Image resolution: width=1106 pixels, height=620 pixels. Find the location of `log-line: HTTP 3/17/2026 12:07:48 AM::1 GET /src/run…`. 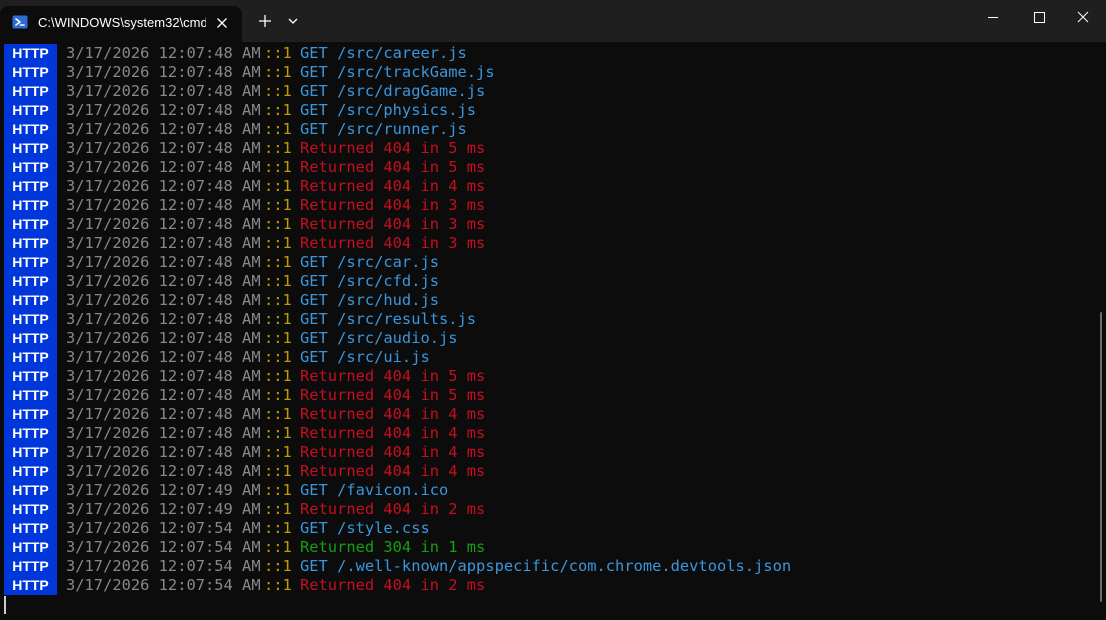

log-line: HTTP 3/17/2026 12:07:48 AM::1 GET /src/run… is located at coordinates (549, 129).